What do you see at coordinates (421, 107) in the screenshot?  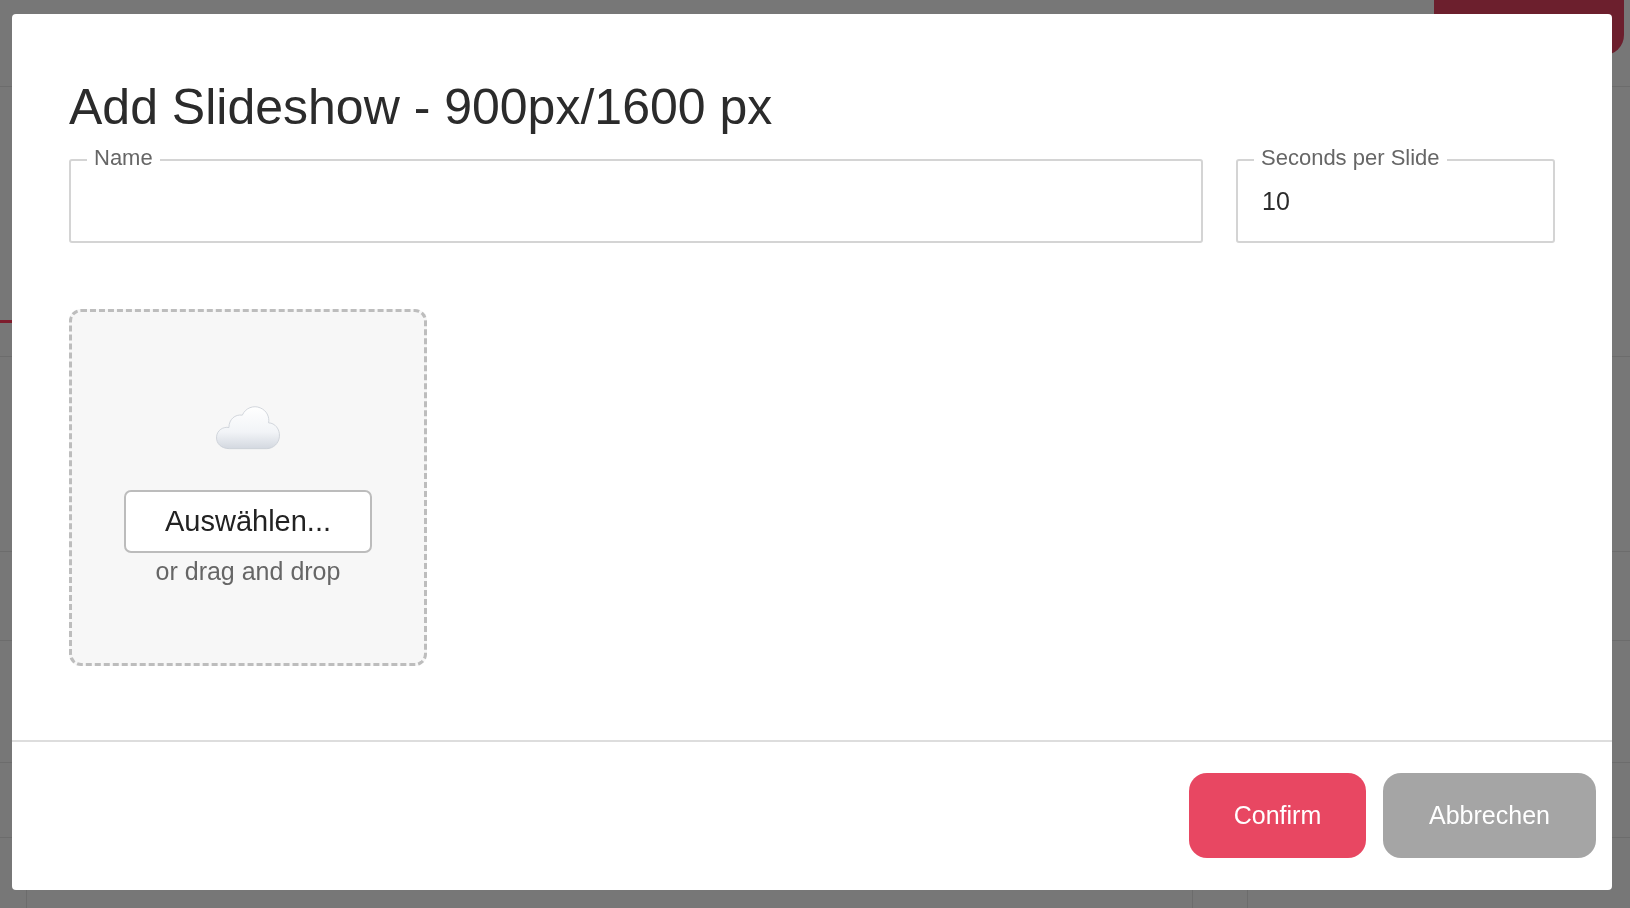 I see `dialog-title: Add Slideshow - 900px/1600 px` at bounding box center [421, 107].